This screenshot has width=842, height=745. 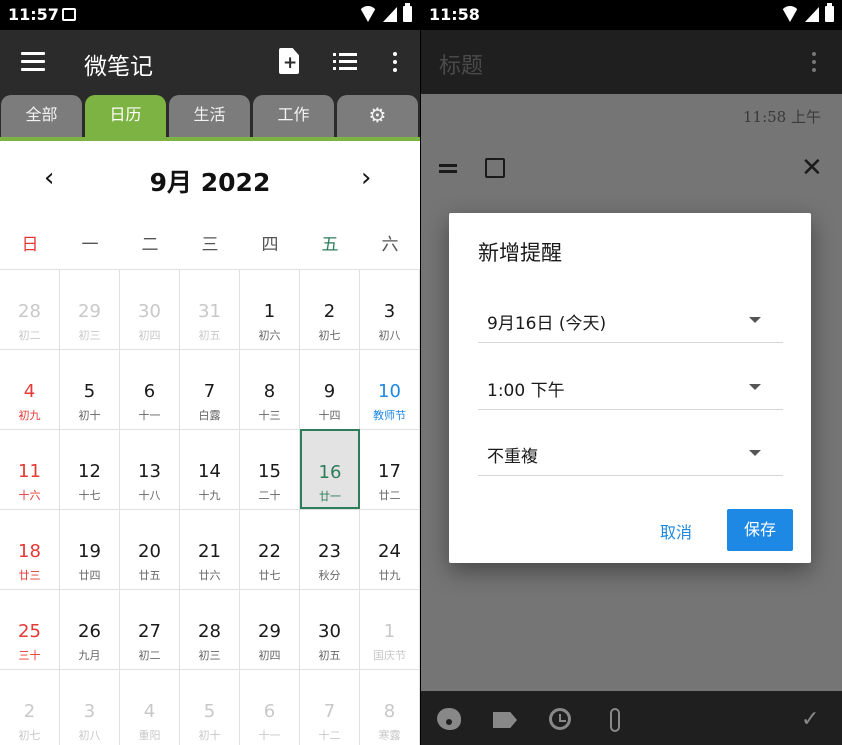 What do you see at coordinates (90, 469) in the screenshot?
I see `calendar-day: 12 十七` at bounding box center [90, 469].